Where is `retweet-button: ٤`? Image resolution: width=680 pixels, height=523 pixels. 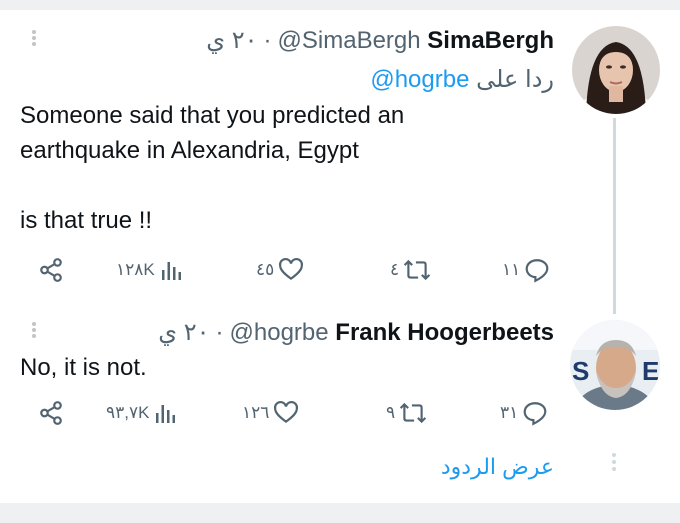
retweet-button: ٤ is located at coordinates (410, 270).